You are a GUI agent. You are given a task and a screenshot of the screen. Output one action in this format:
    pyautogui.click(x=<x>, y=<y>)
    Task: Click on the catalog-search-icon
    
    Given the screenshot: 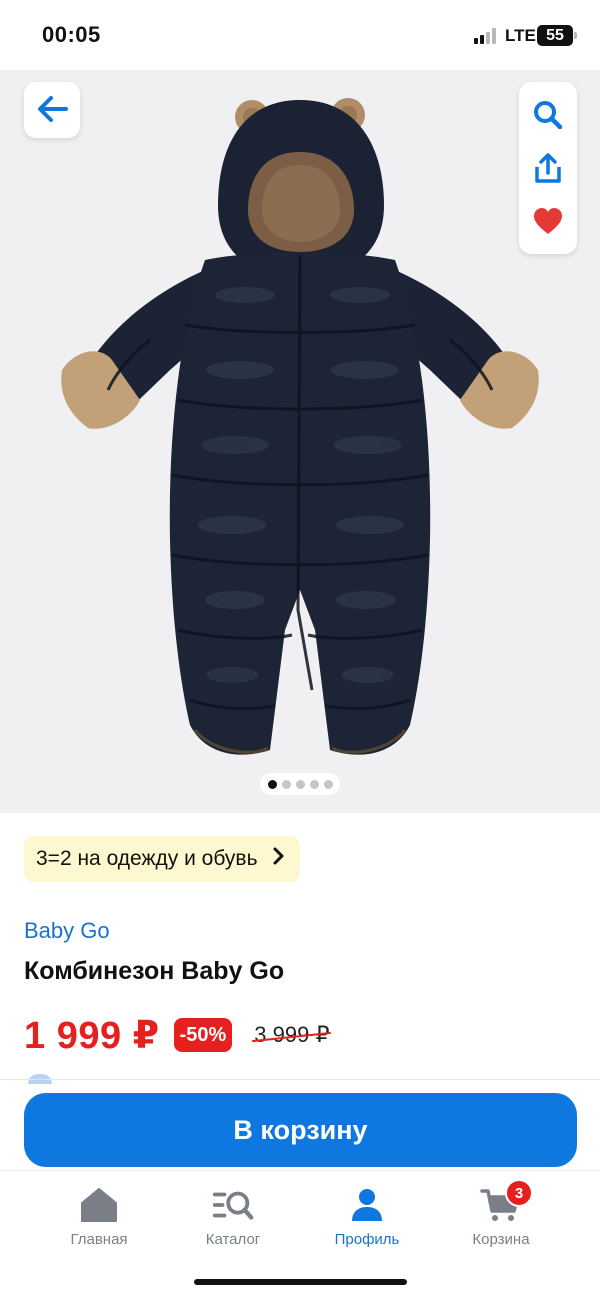 What is the action you would take?
    pyautogui.click(x=233, y=1205)
    